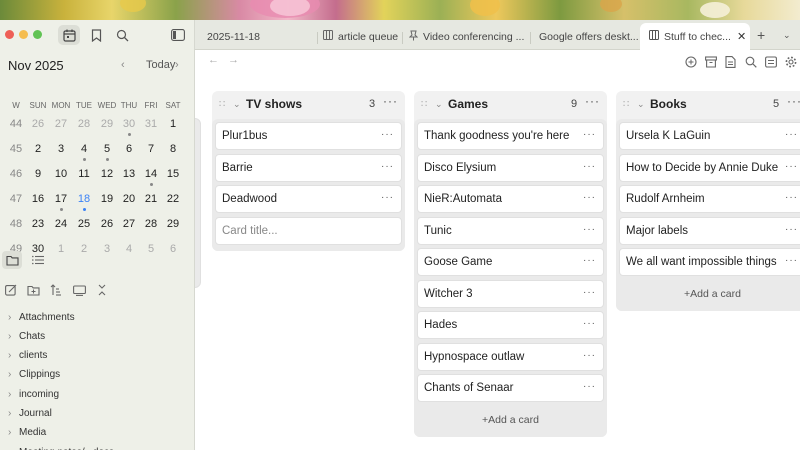 This screenshot has width=800, height=450. I want to click on search-icon, so click(122, 35).